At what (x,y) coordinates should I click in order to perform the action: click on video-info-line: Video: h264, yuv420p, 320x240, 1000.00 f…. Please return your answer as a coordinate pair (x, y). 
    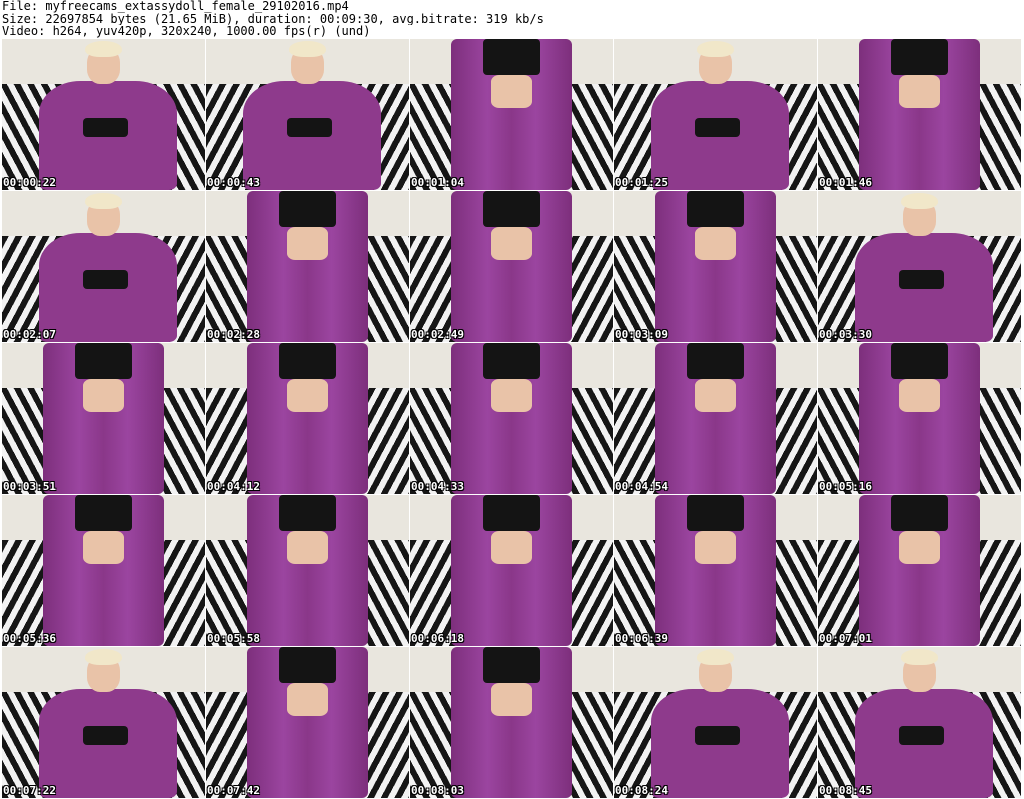
    Looking at the image, I should click on (186, 31).